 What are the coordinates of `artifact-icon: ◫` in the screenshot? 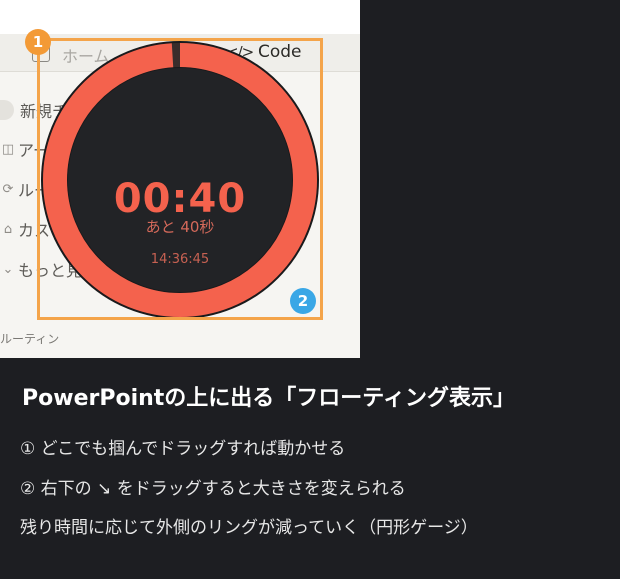 It's located at (8, 149).